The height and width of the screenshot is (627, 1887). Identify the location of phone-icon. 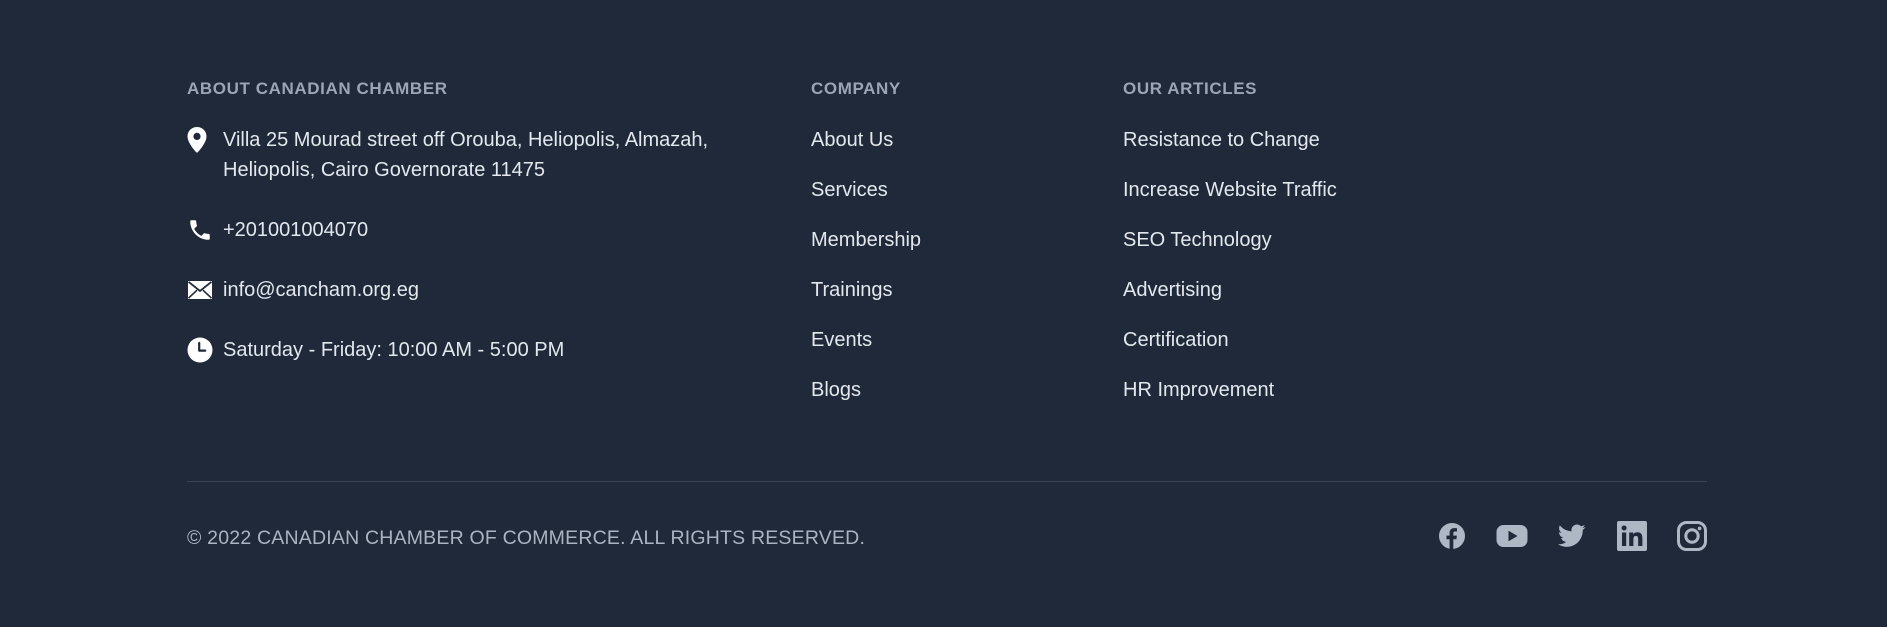
(200, 230).